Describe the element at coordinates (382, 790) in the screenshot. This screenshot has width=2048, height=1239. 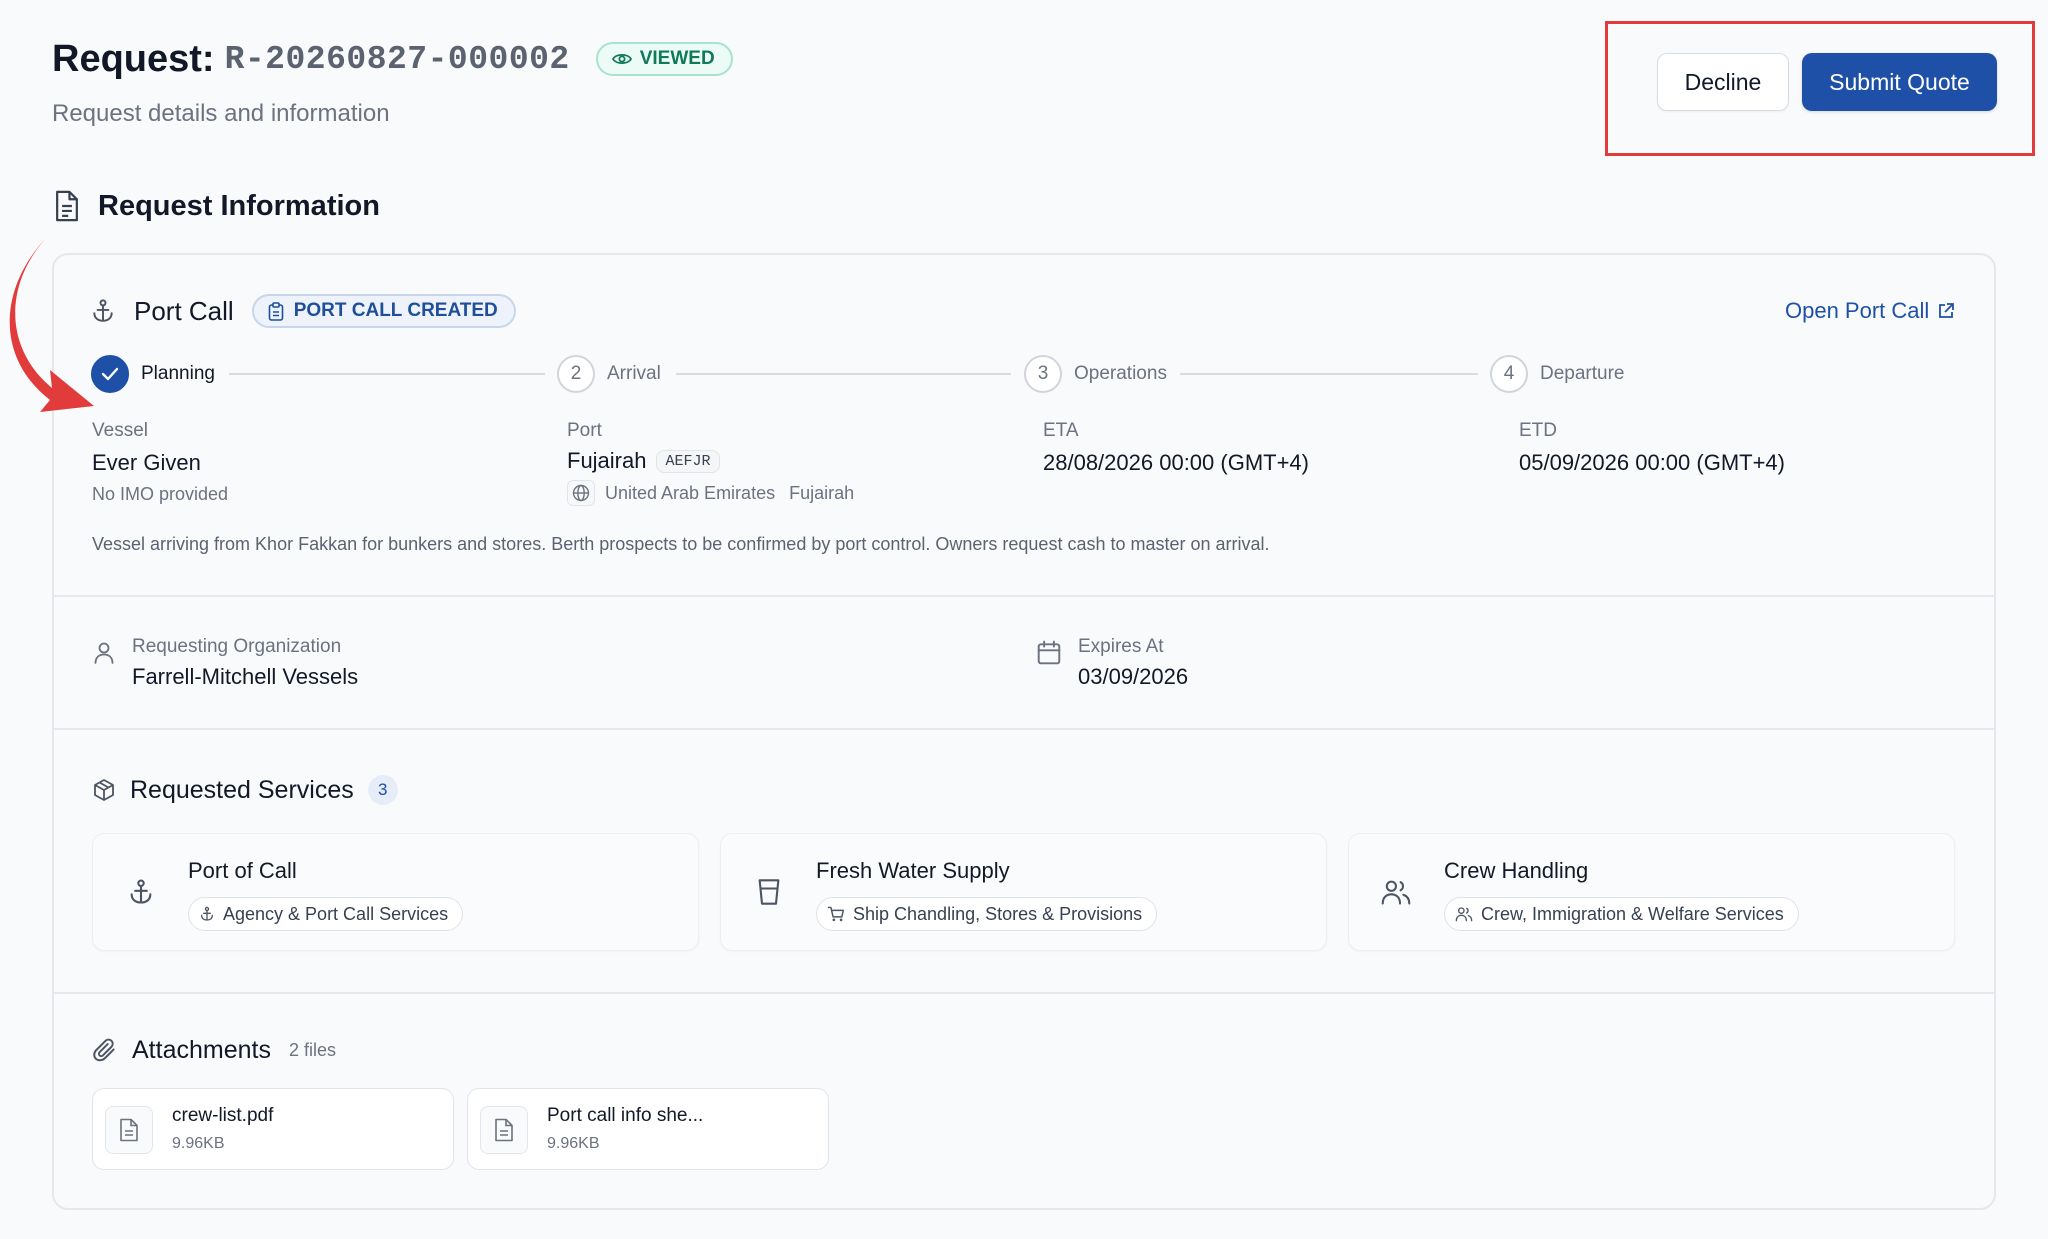
I see `services-count-badge: 3` at that location.